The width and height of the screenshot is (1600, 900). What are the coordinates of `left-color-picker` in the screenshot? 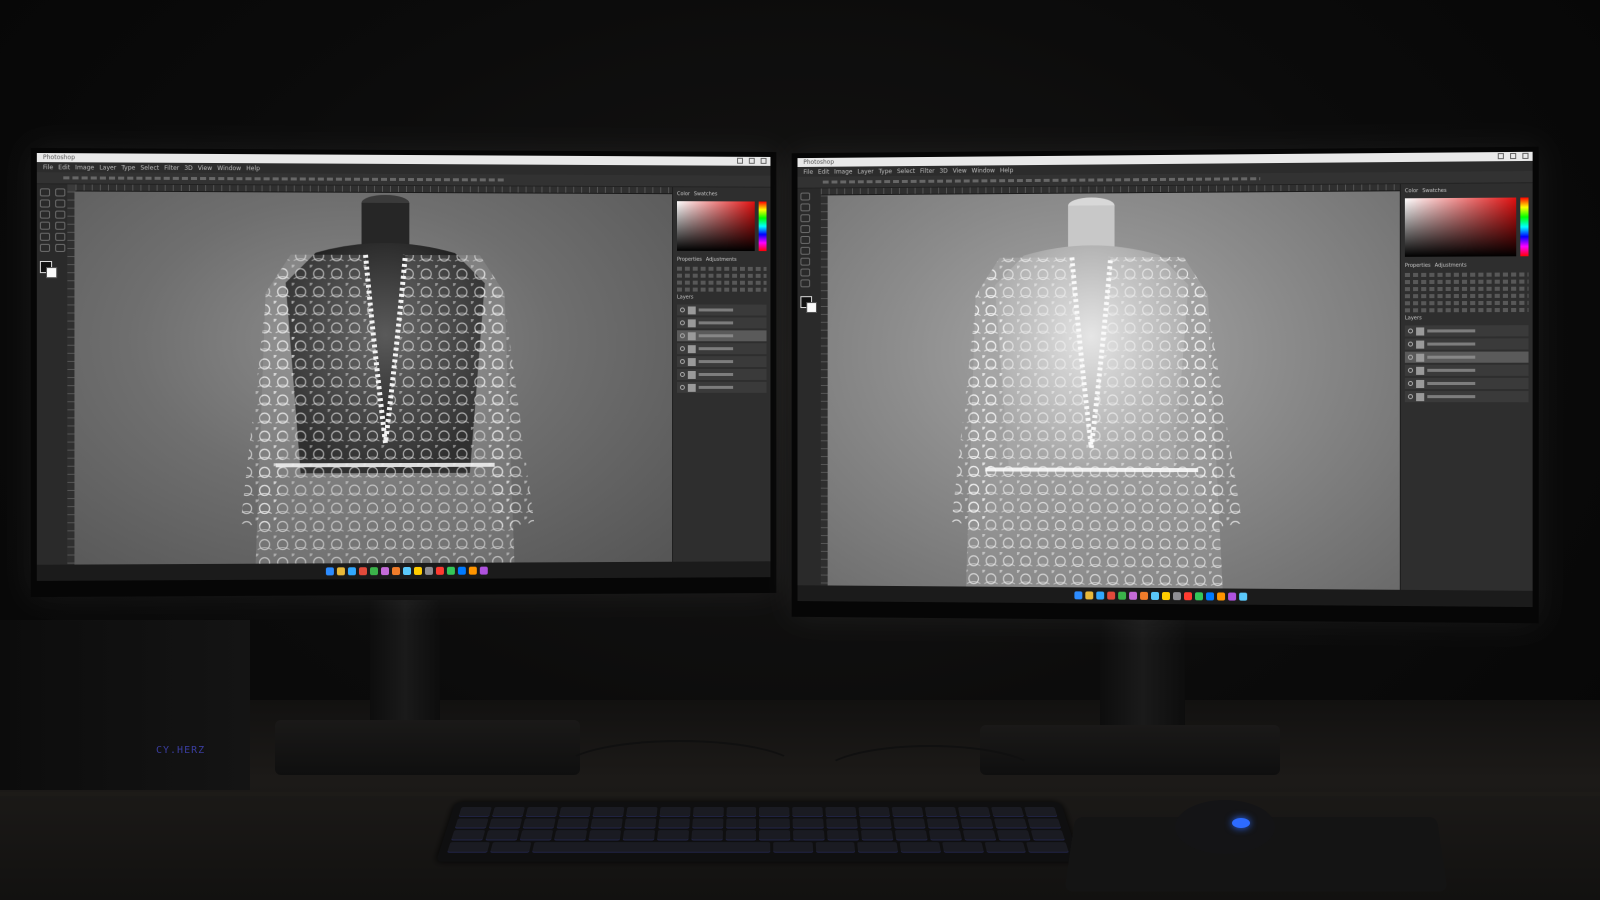 It's located at (722, 226).